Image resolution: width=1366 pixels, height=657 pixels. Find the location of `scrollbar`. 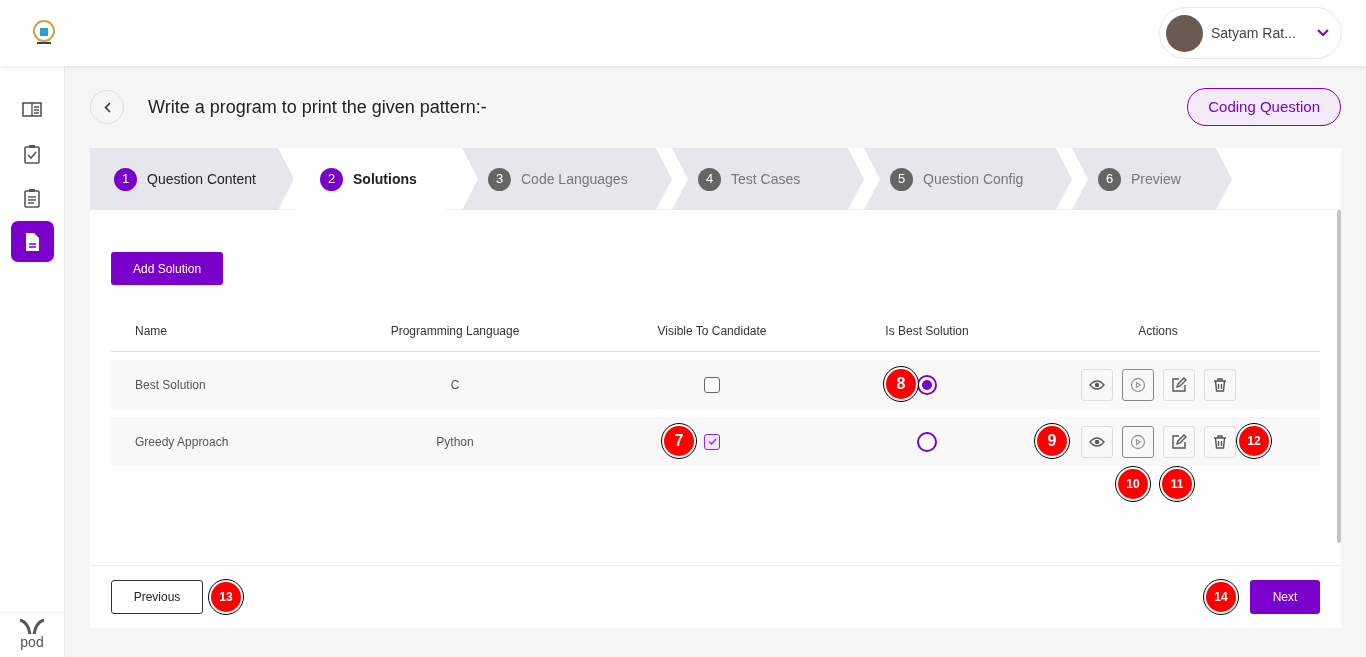

scrollbar is located at coordinates (1339, 376).